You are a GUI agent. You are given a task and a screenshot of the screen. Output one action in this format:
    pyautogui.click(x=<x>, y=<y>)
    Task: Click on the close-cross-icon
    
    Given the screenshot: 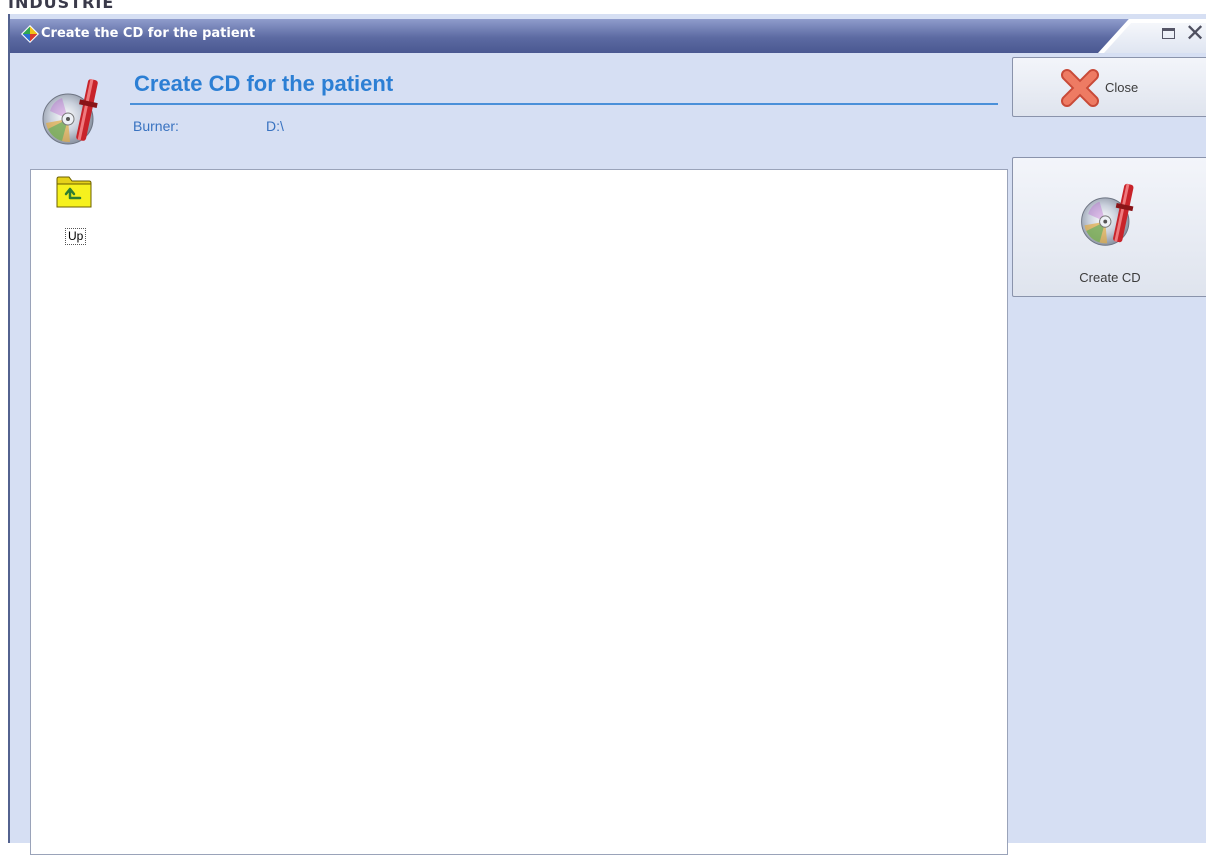 What is the action you would take?
    pyautogui.click(x=1080, y=88)
    